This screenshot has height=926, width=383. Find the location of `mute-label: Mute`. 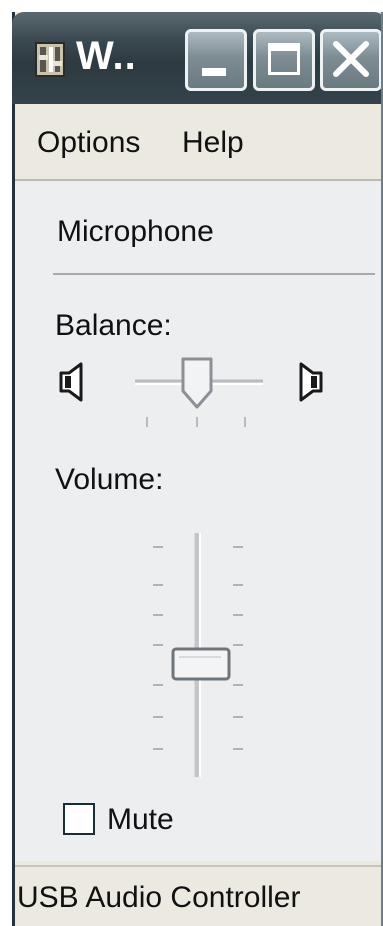

mute-label: Mute is located at coordinates (140, 820).